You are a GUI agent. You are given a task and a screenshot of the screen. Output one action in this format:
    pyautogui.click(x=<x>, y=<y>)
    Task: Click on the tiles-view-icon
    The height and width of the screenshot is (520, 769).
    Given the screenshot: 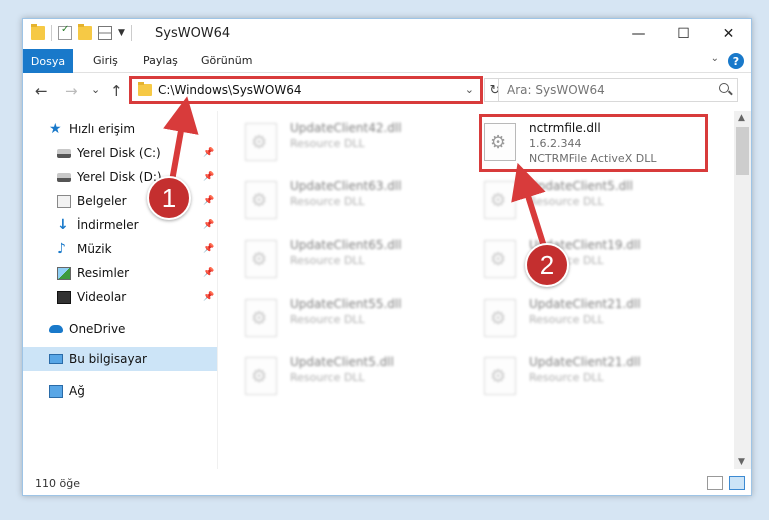 What is the action you would take?
    pyautogui.click(x=737, y=483)
    